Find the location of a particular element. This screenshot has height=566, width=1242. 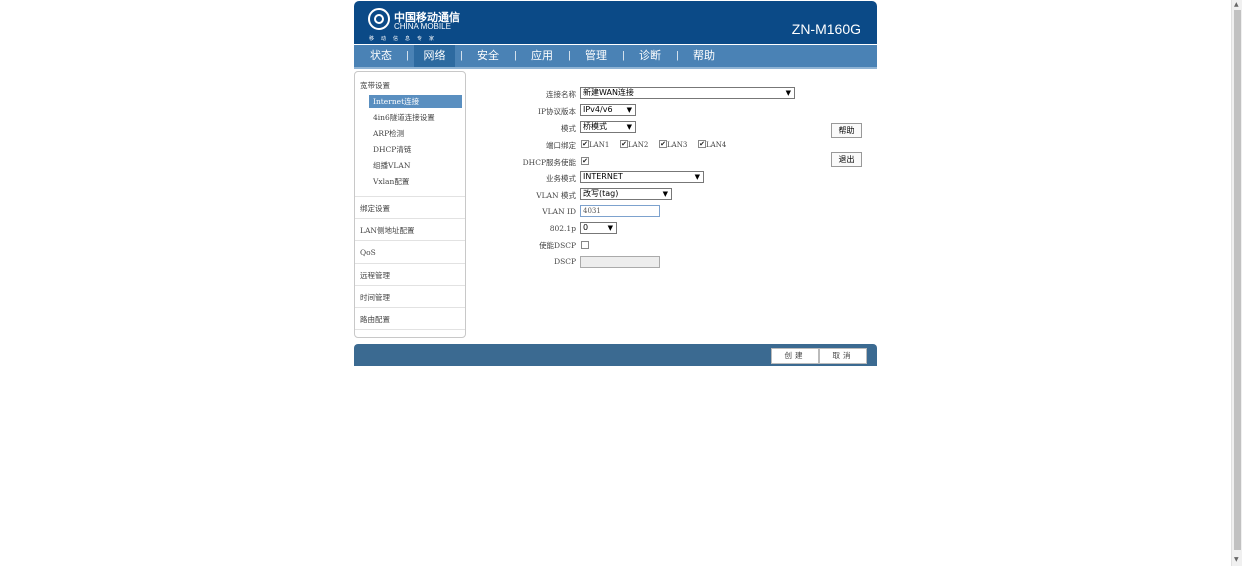

lan1-checkbox: ✔ is located at coordinates (585, 144).